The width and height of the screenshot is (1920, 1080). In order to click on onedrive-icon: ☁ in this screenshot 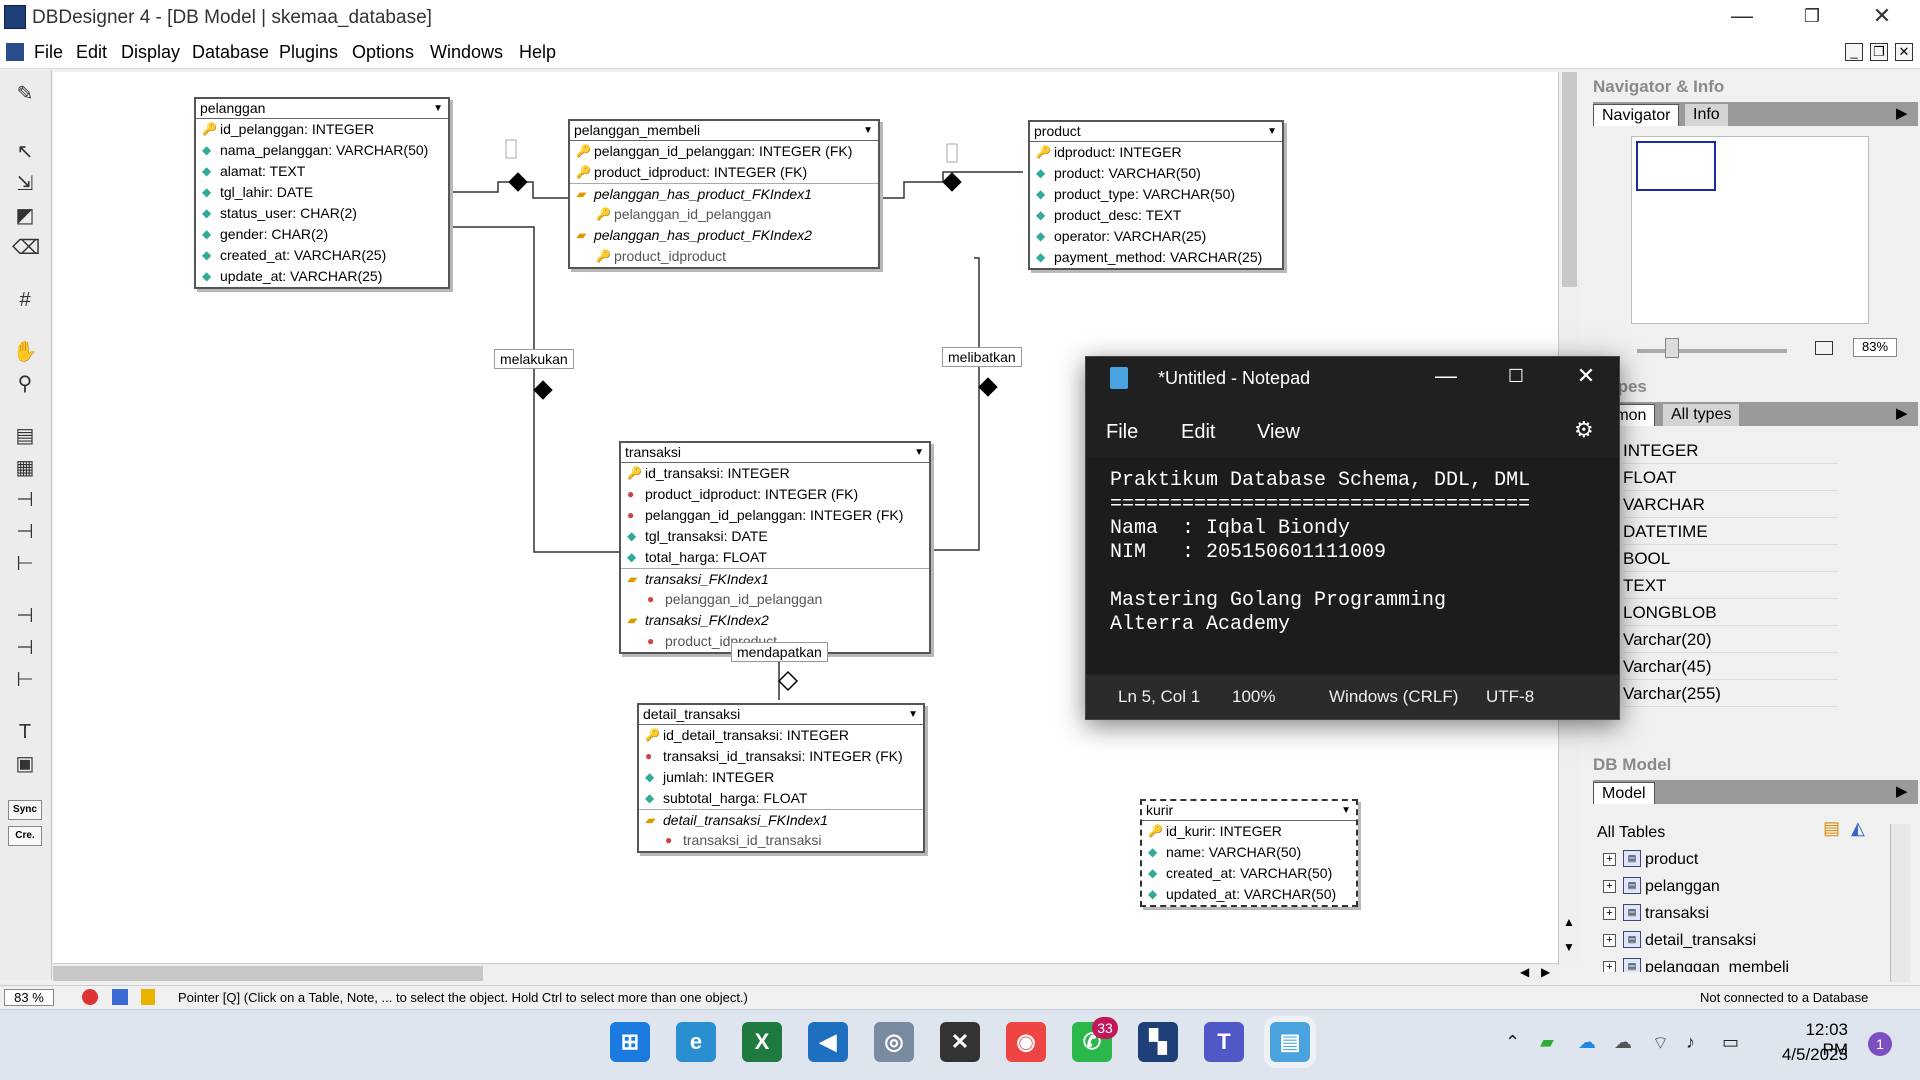, I will do `click(1587, 1042)`.